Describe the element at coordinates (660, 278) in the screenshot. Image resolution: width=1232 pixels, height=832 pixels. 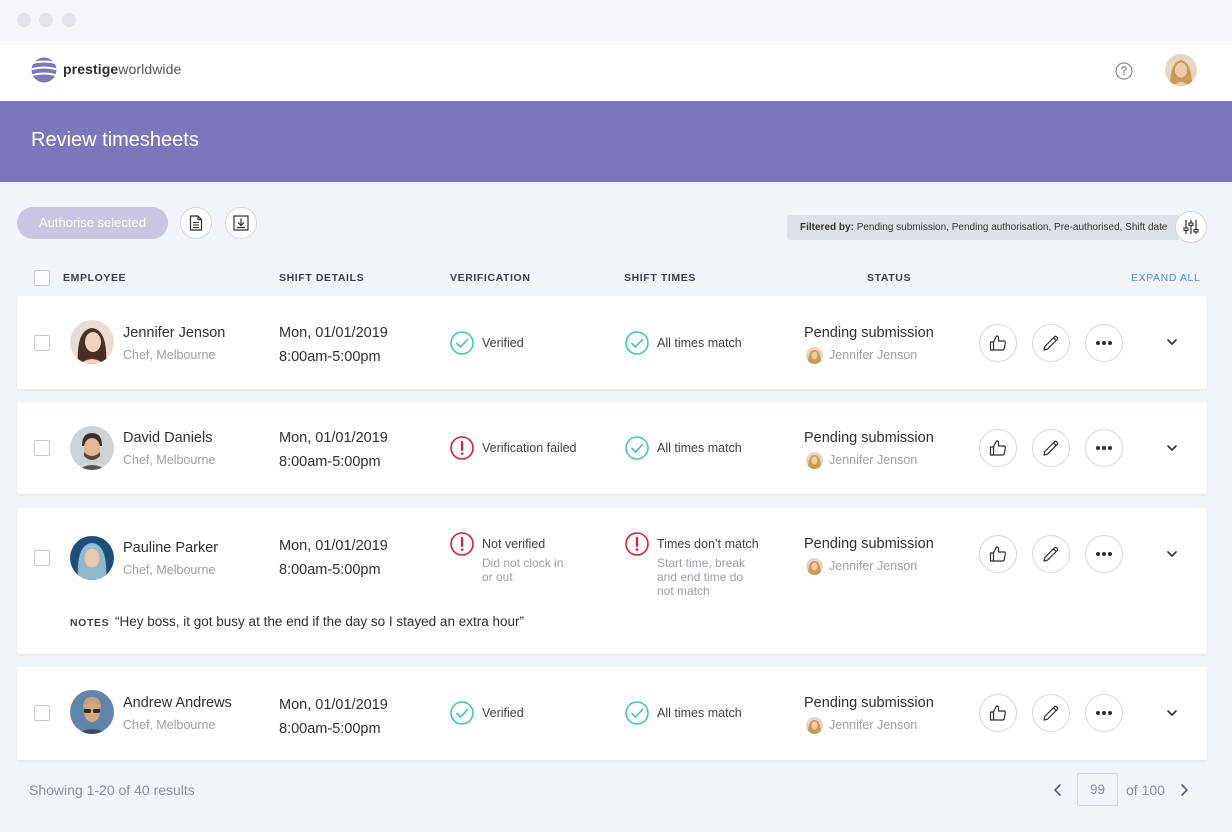
I see `column-shift-times: SHIFT TIMES` at that location.